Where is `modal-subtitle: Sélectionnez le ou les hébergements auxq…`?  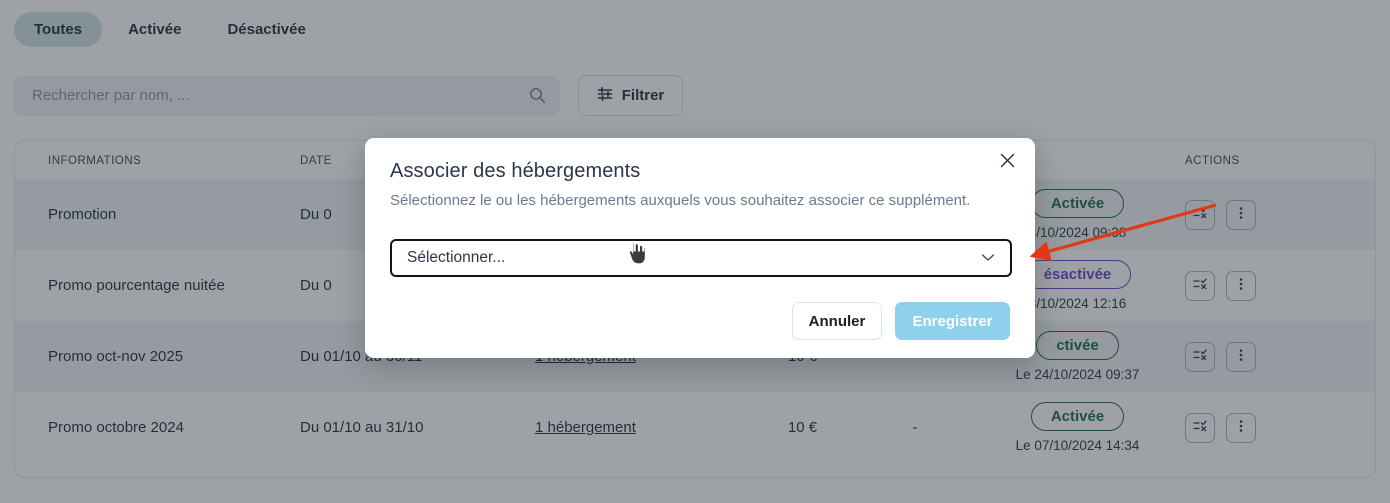 modal-subtitle: Sélectionnez le ou les hébergements auxq… is located at coordinates (680, 200).